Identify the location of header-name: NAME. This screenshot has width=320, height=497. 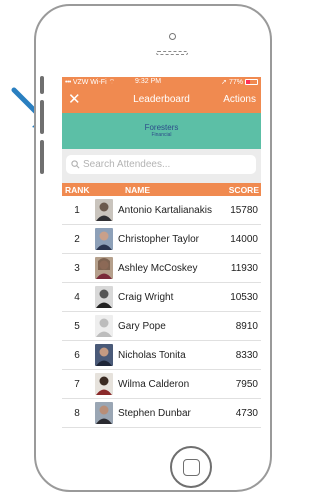
(138, 190).